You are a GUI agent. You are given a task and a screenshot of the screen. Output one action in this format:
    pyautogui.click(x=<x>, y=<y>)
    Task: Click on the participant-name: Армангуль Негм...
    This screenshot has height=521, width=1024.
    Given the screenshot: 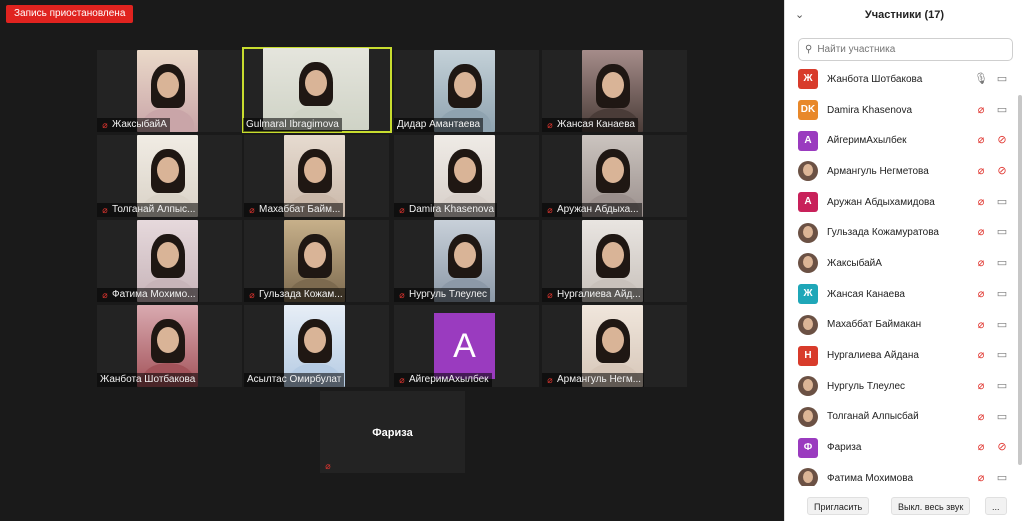 What is the action you would take?
    pyautogui.click(x=599, y=379)
    